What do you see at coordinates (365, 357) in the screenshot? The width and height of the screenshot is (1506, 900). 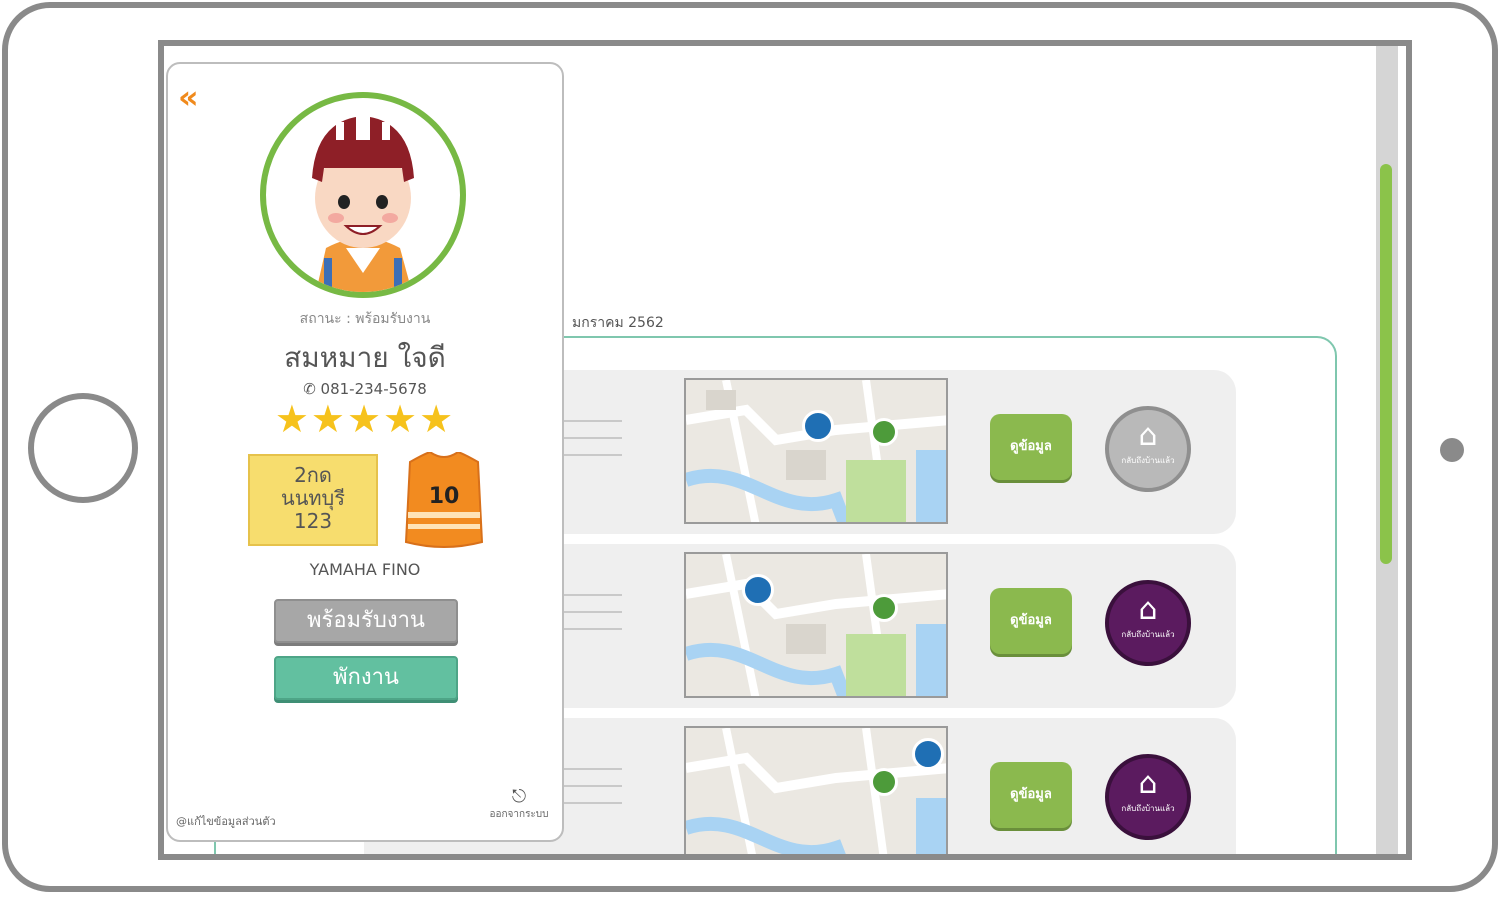 I see `driver-name: สมหมาย ใจดี` at bounding box center [365, 357].